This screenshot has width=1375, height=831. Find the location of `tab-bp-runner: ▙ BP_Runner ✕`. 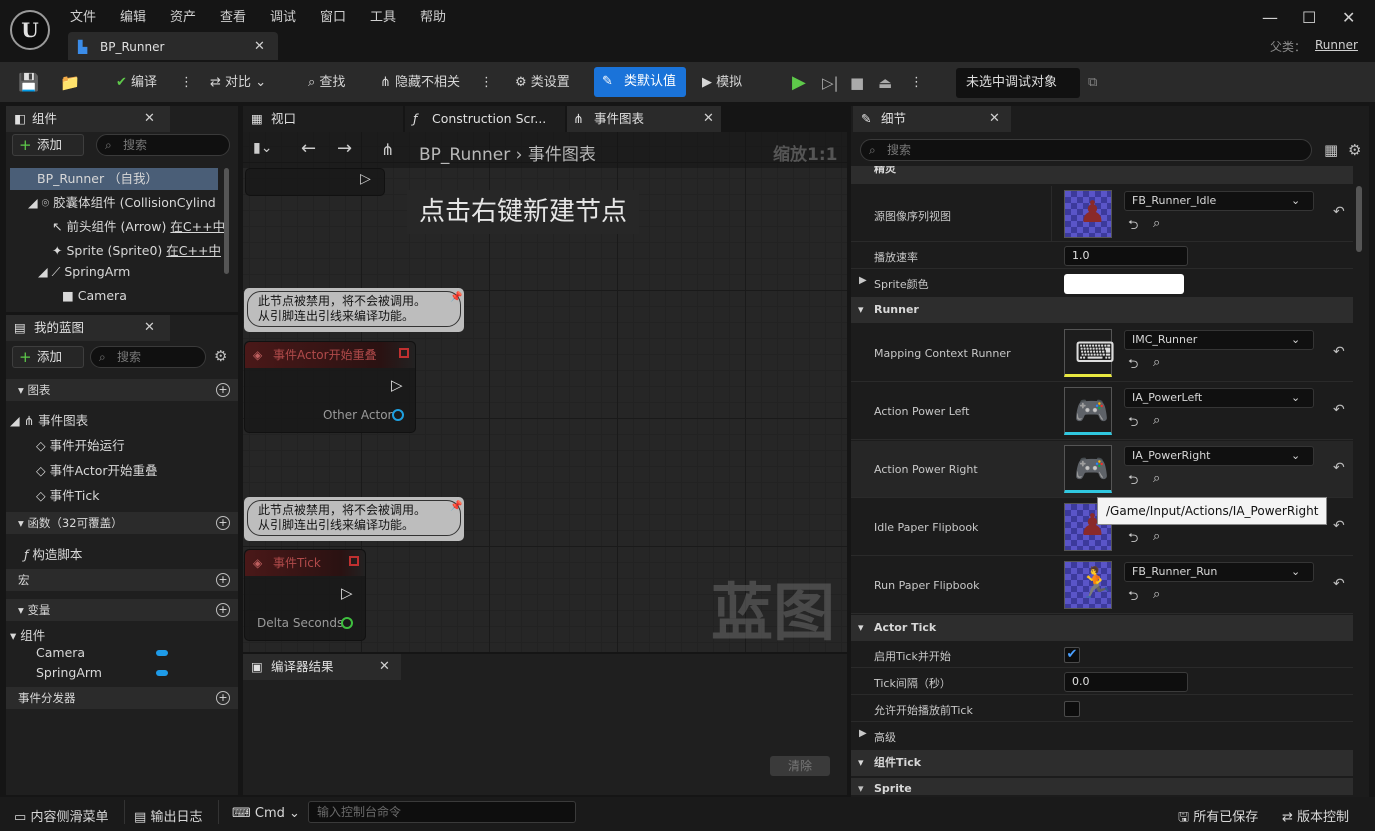

tab-bp-runner: ▙ BP_Runner ✕ is located at coordinates (173, 46).